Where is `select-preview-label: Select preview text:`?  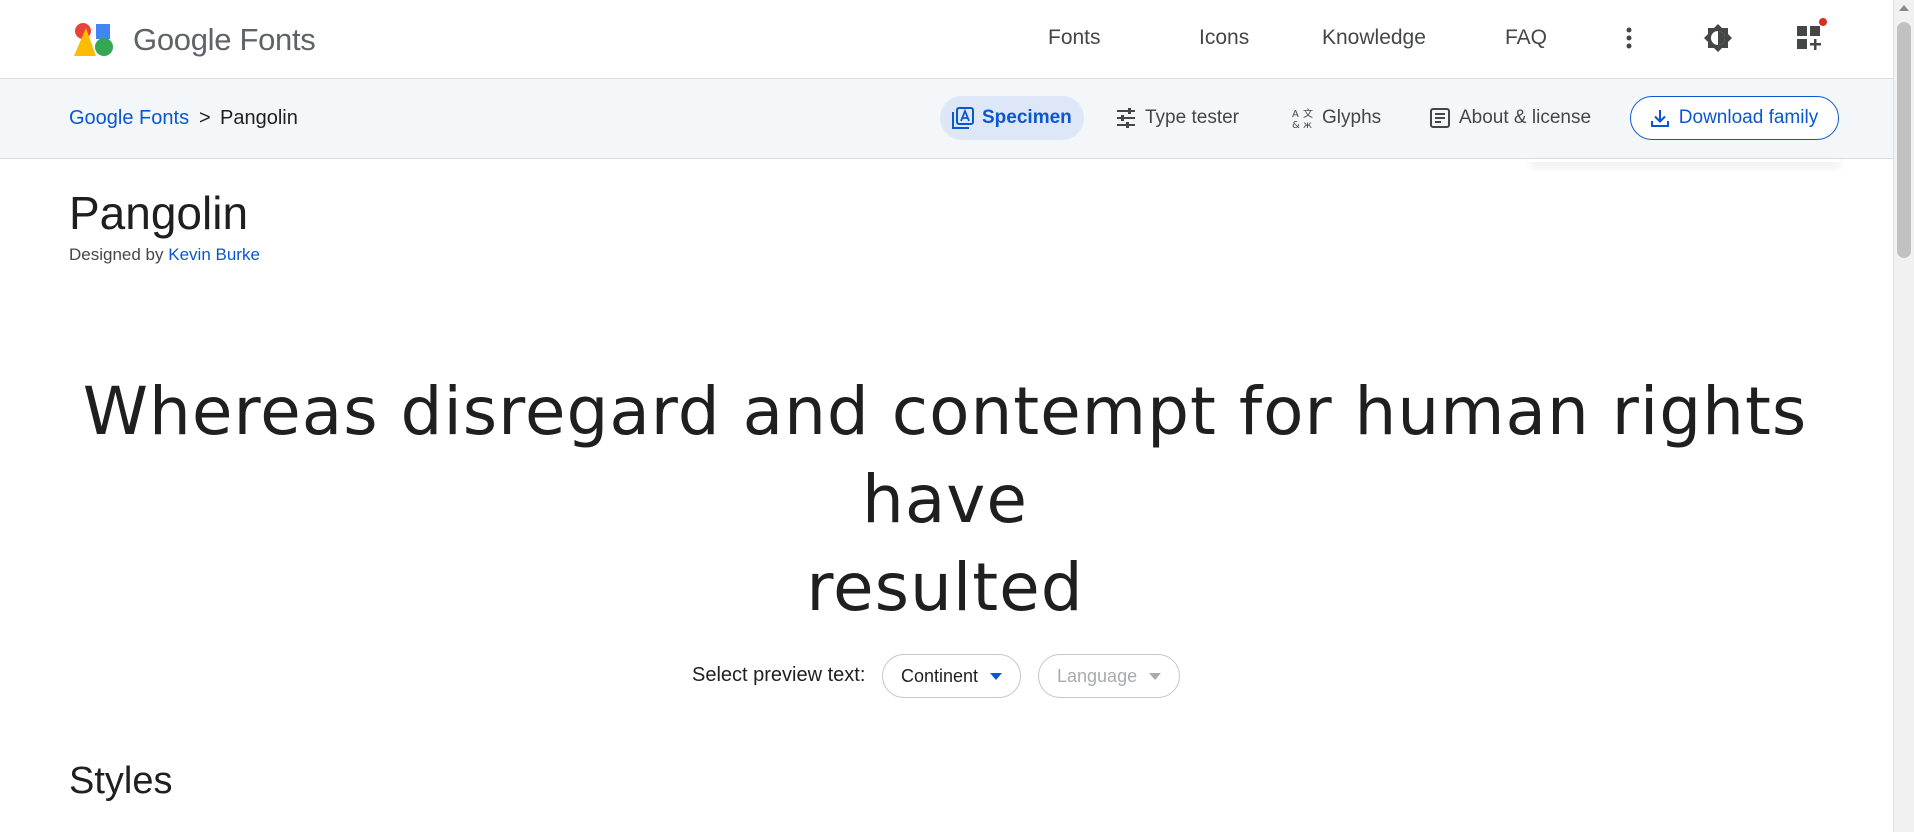 select-preview-label: Select preview text: is located at coordinates (779, 675).